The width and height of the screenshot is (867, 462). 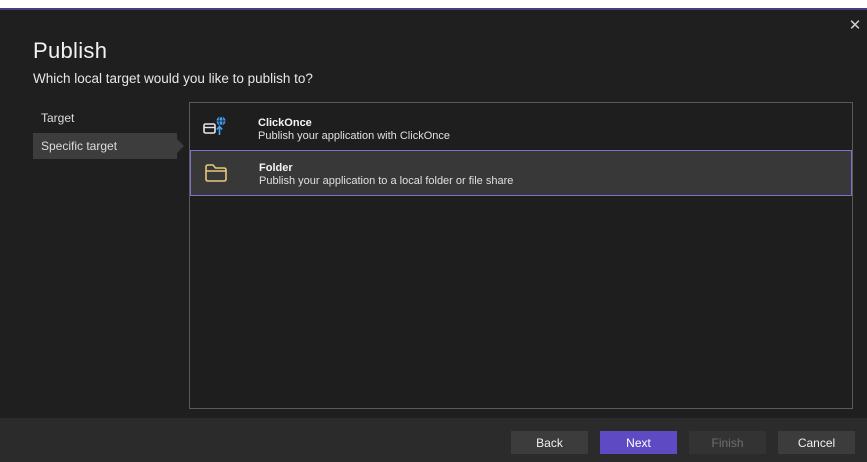 What do you see at coordinates (180, 146) in the screenshot?
I see `nav-selection-pointer` at bounding box center [180, 146].